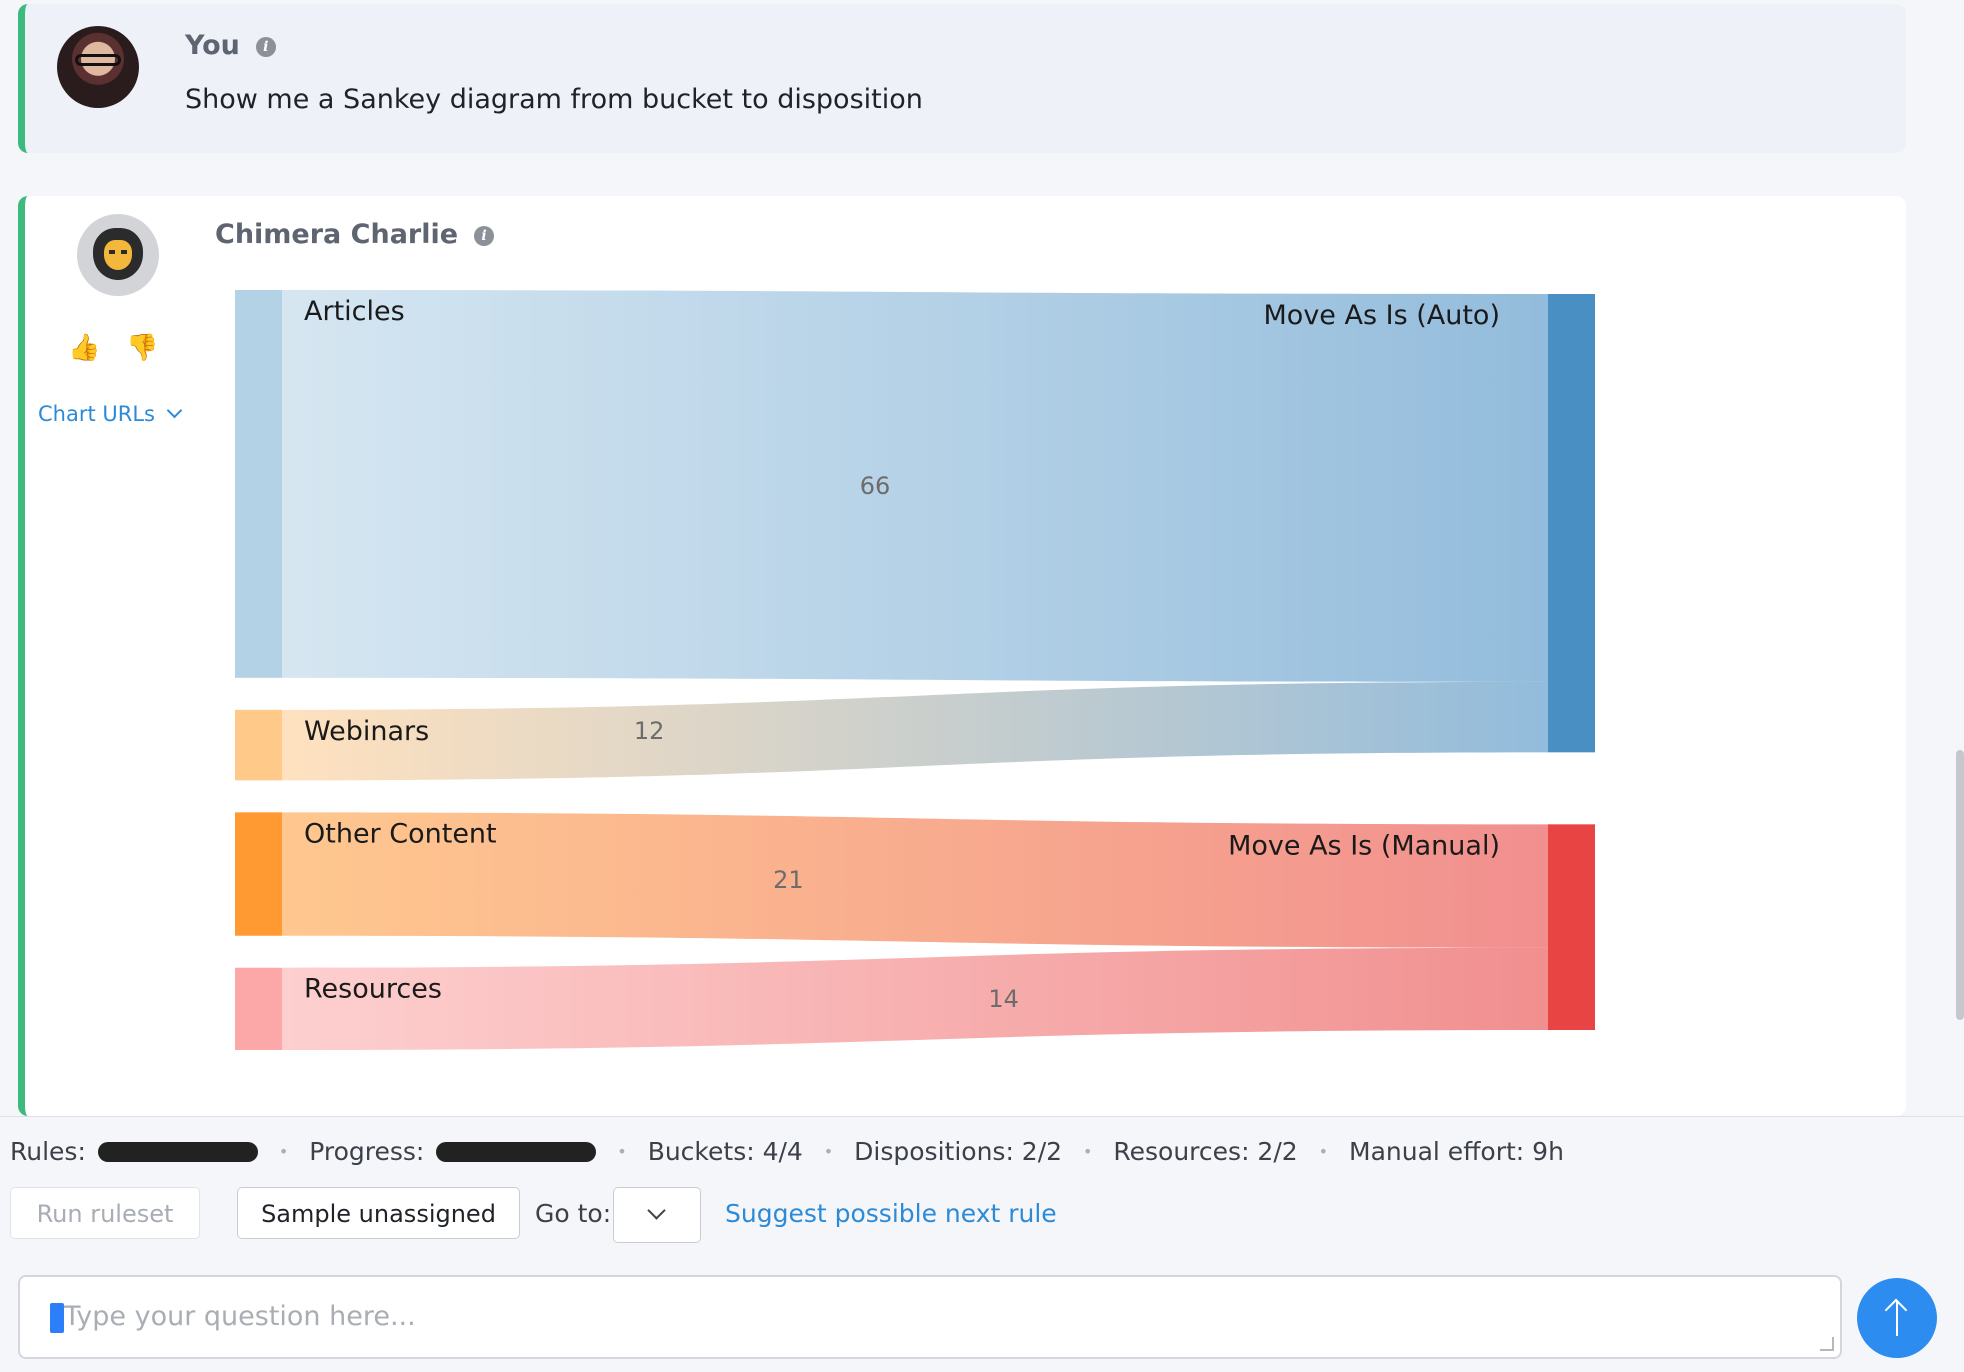 The image size is (1964, 1372). Describe the element at coordinates (400, 833) in the screenshot. I see `node-label: Other Content` at that location.